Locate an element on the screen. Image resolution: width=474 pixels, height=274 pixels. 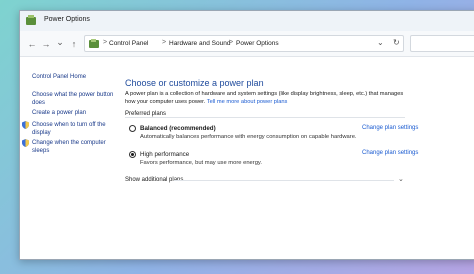
control-panel-icon is located at coordinates (94, 43).